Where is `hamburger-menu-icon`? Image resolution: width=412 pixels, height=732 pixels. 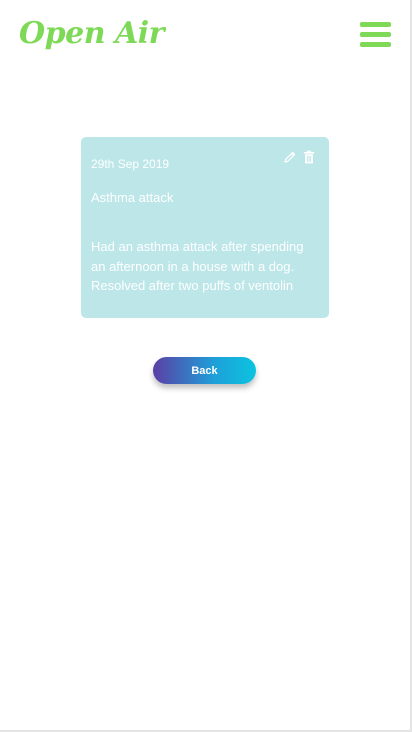
hamburger-menu-icon is located at coordinates (375, 35).